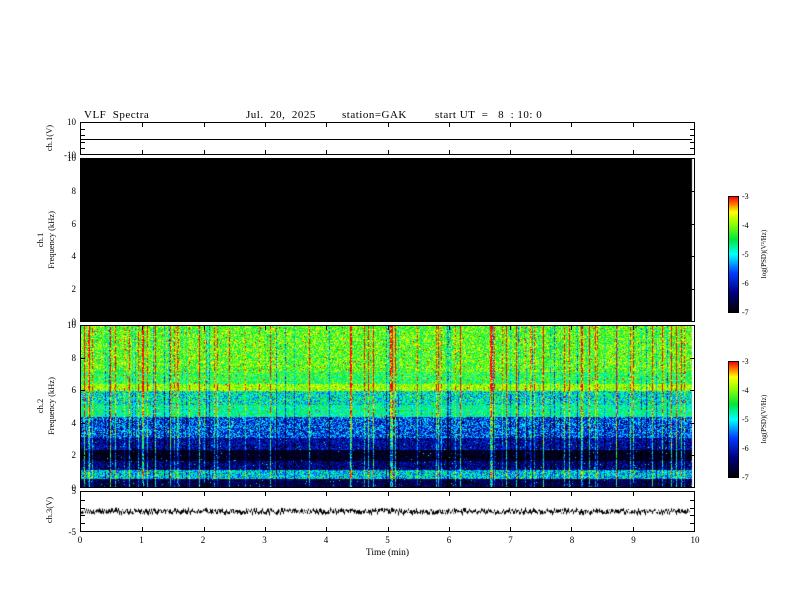  I want to click on plot-start-ut: start UT = 8 : 10: 0, so click(489, 115).